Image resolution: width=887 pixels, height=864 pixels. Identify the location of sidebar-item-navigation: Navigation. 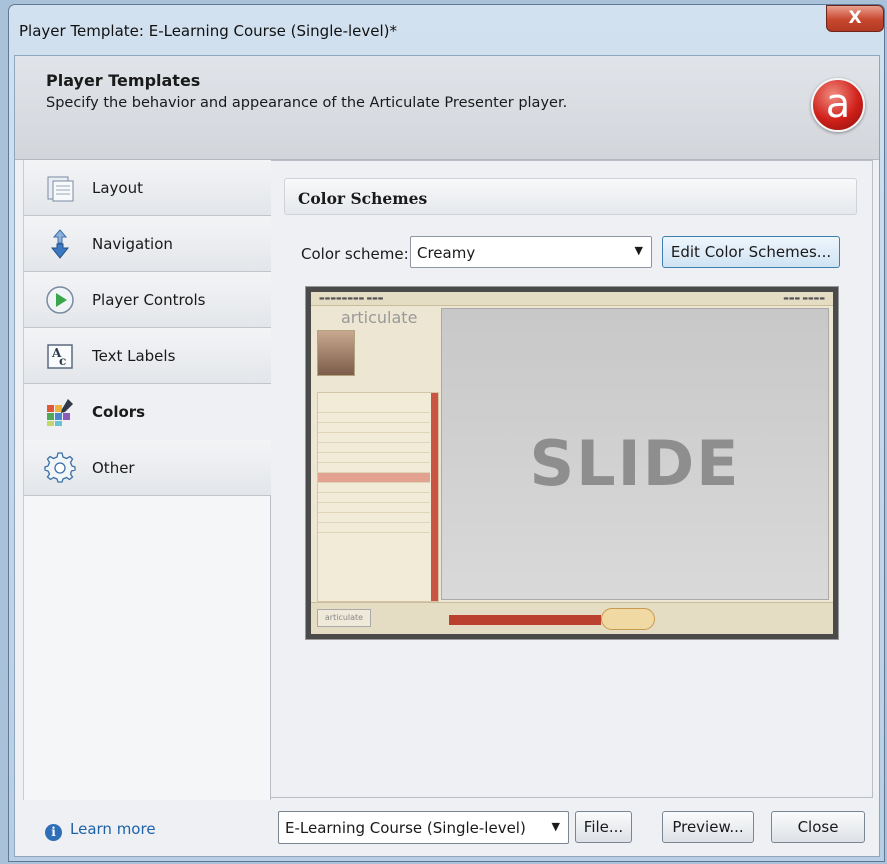
(148, 244).